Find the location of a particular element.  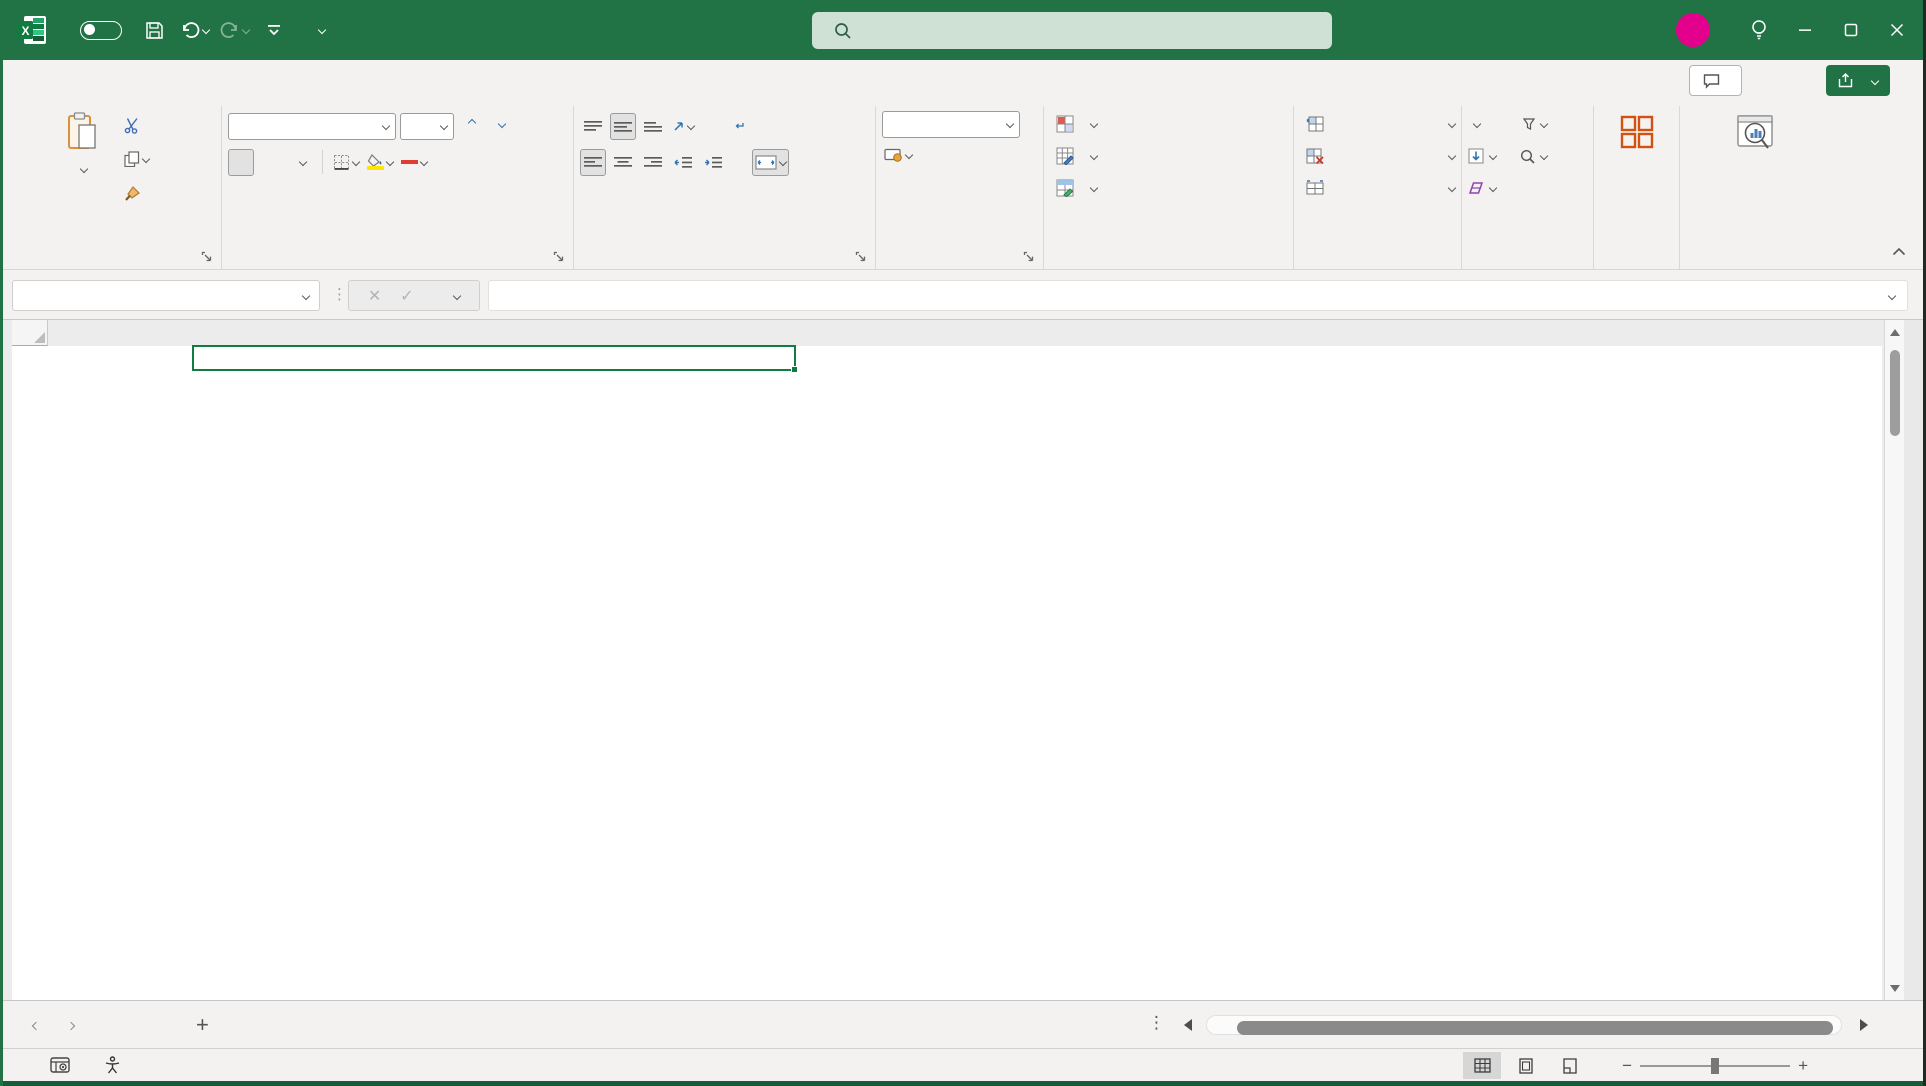

addins-button is located at coordinates (1636, 140).